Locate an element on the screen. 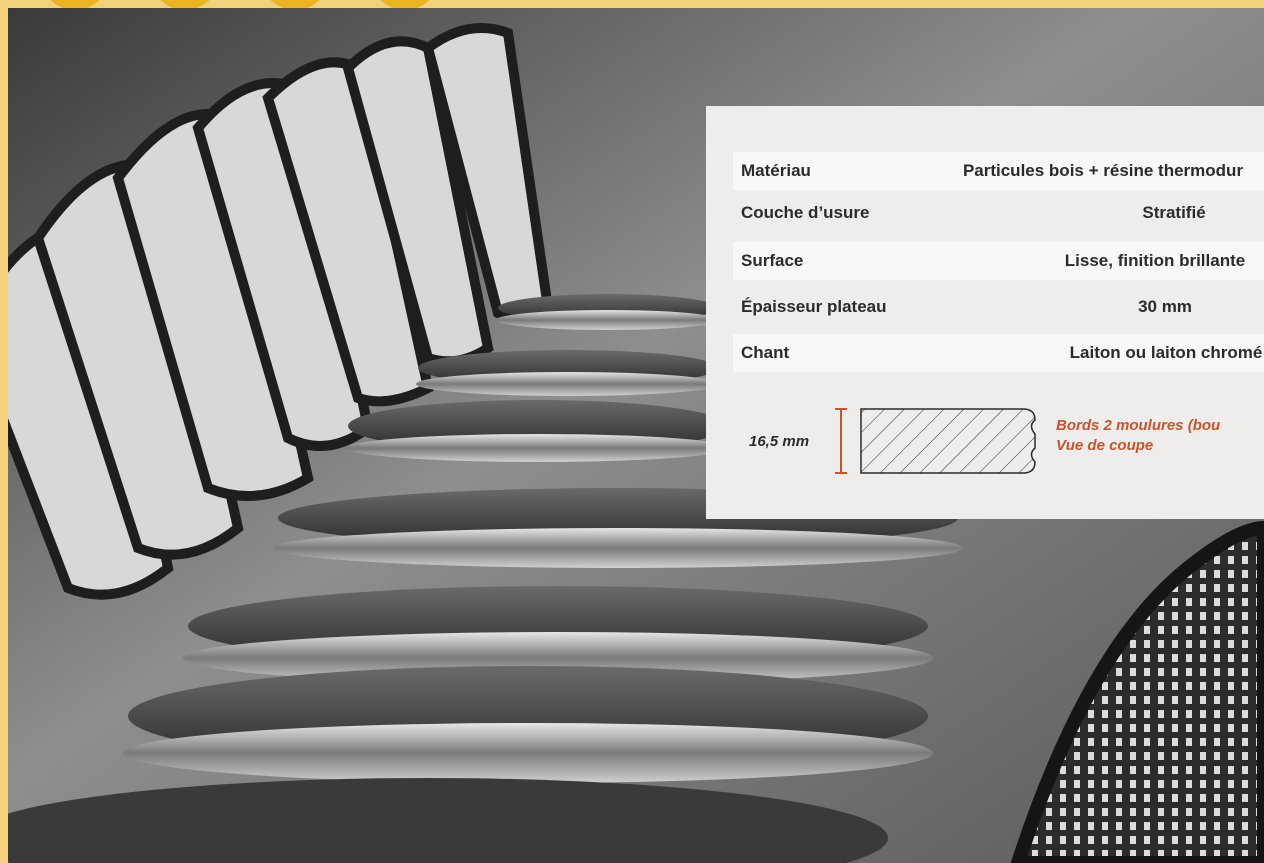 This screenshot has height=863, width=1264. spec-label: Matériau is located at coordinates (776, 170).